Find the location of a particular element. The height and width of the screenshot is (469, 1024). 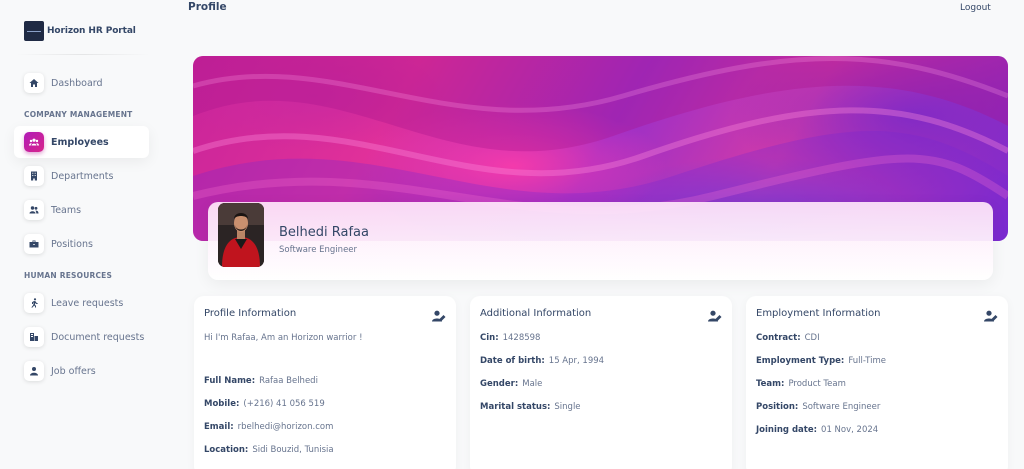

field-label: Position: is located at coordinates (777, 407).